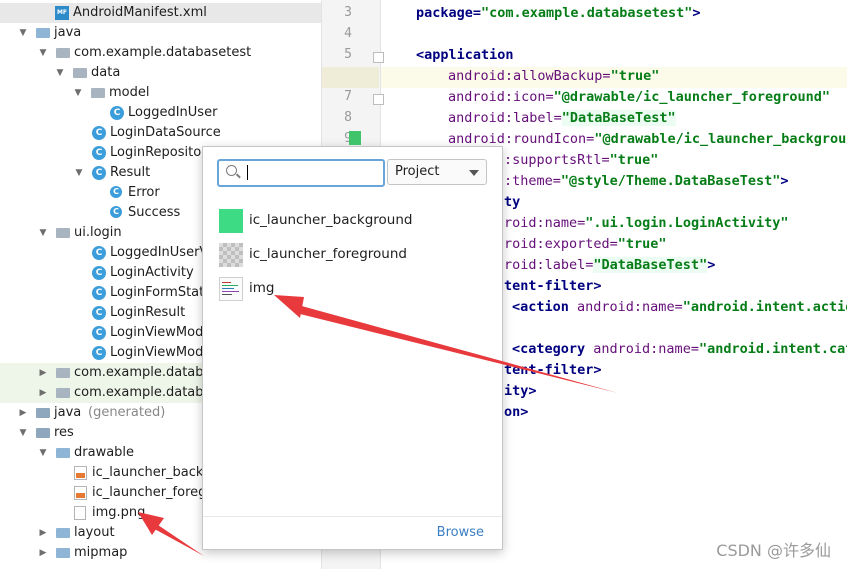 The height and width of the screenshot is (569, 847). I want to click on png-file-icon, so click(80, 513).